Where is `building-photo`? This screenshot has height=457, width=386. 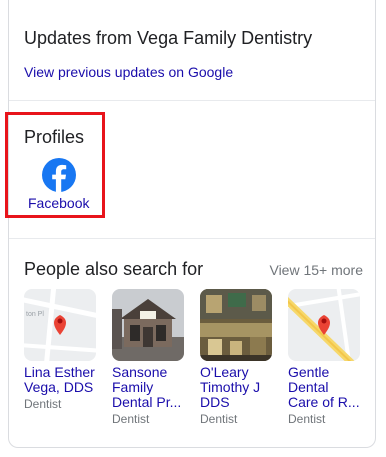 building-photo is located at coordinates (148, 325).